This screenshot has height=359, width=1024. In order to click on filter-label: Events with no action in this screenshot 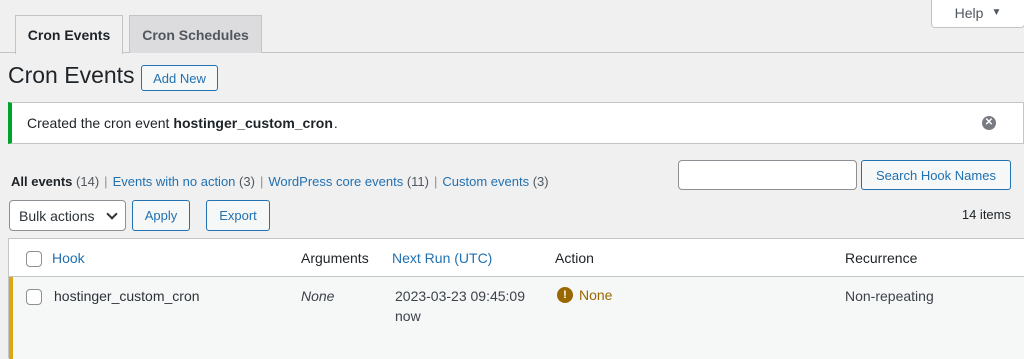, I will do `click(174, 181)`.